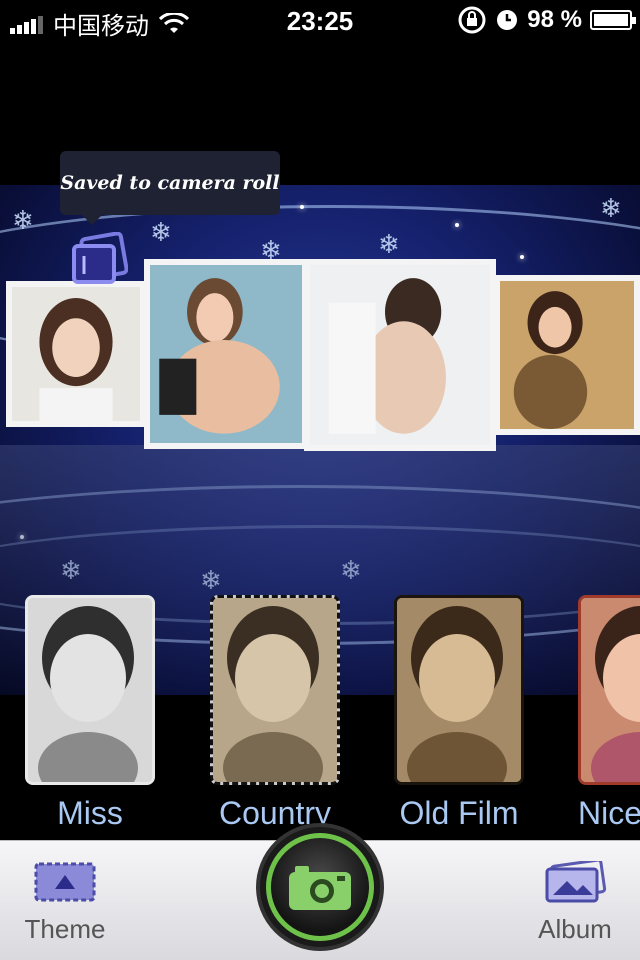 Image resolution: width=640 pixels, height=960 pixels. I want to click on filter-label: Old Film, so click(459, 813).